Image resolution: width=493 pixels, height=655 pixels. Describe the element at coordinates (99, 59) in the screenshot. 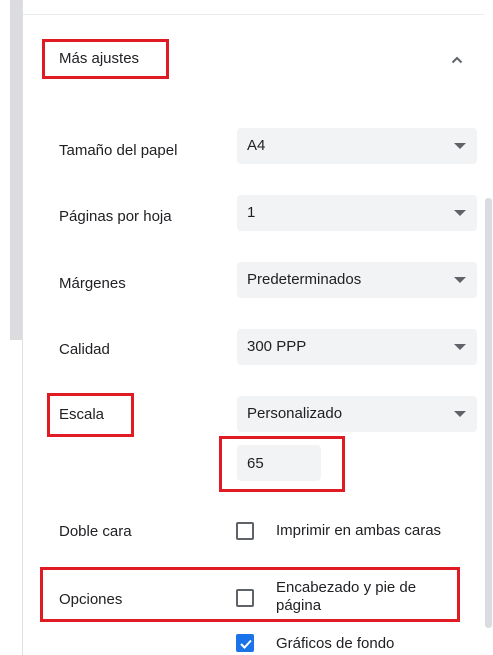

I see `section-title: Más ajustes` at that location.